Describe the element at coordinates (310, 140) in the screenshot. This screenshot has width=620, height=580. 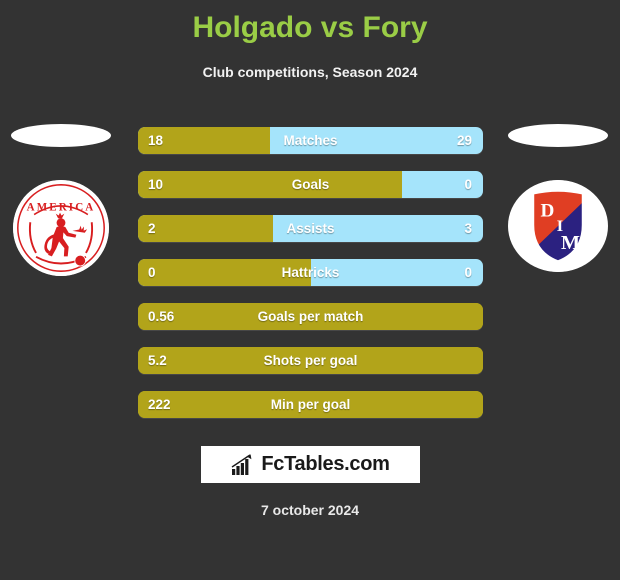
I see `stat-row-matches: 18 Matches 29` at that location.